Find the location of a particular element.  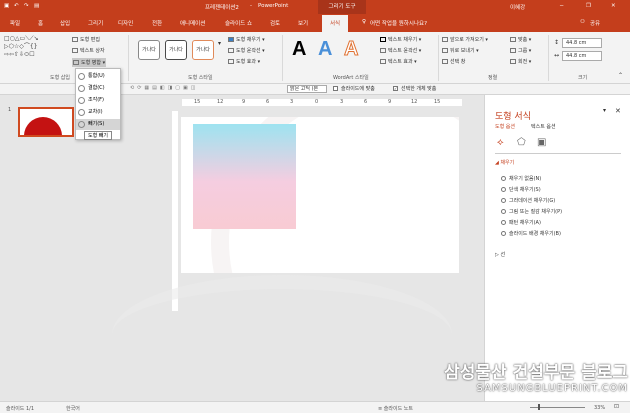

tab-home: 홈 is located at coordinates (40, 23).